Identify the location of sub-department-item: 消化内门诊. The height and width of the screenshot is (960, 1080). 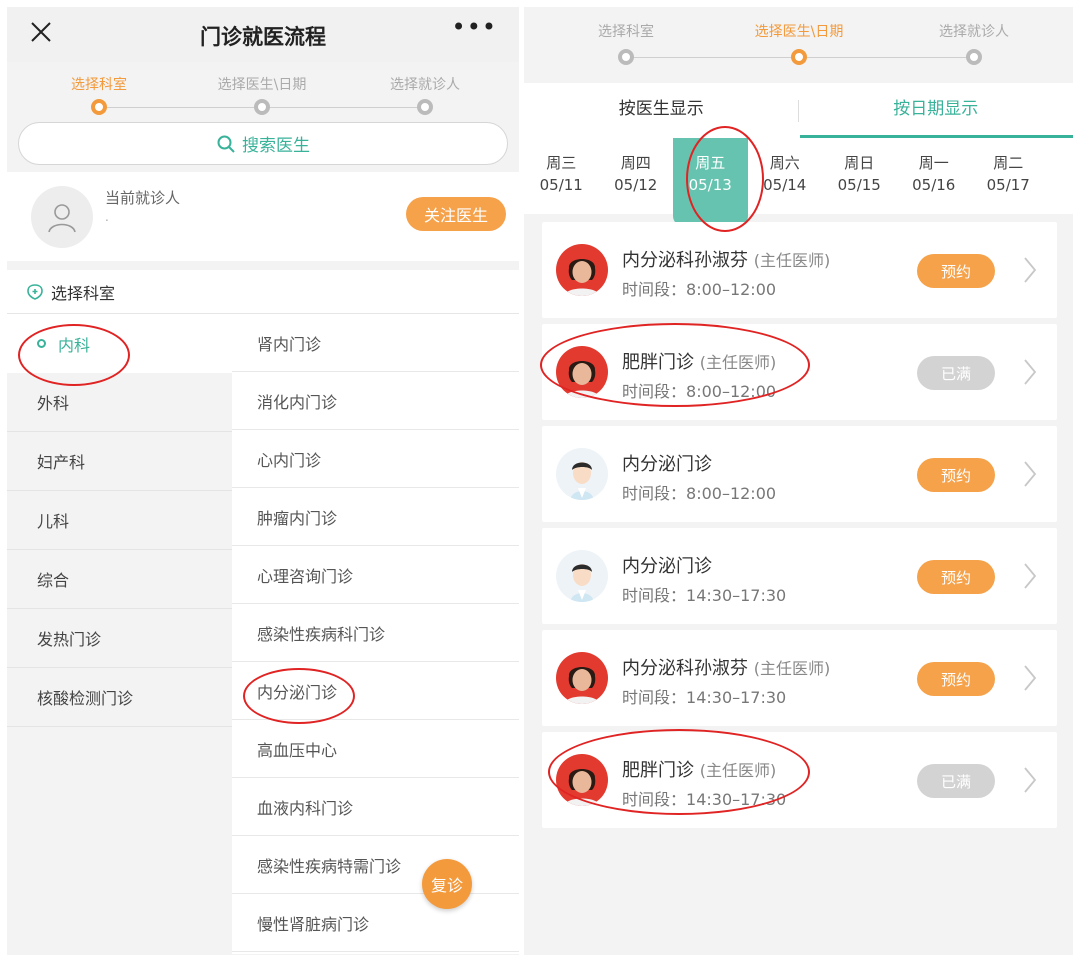
(375, 401).